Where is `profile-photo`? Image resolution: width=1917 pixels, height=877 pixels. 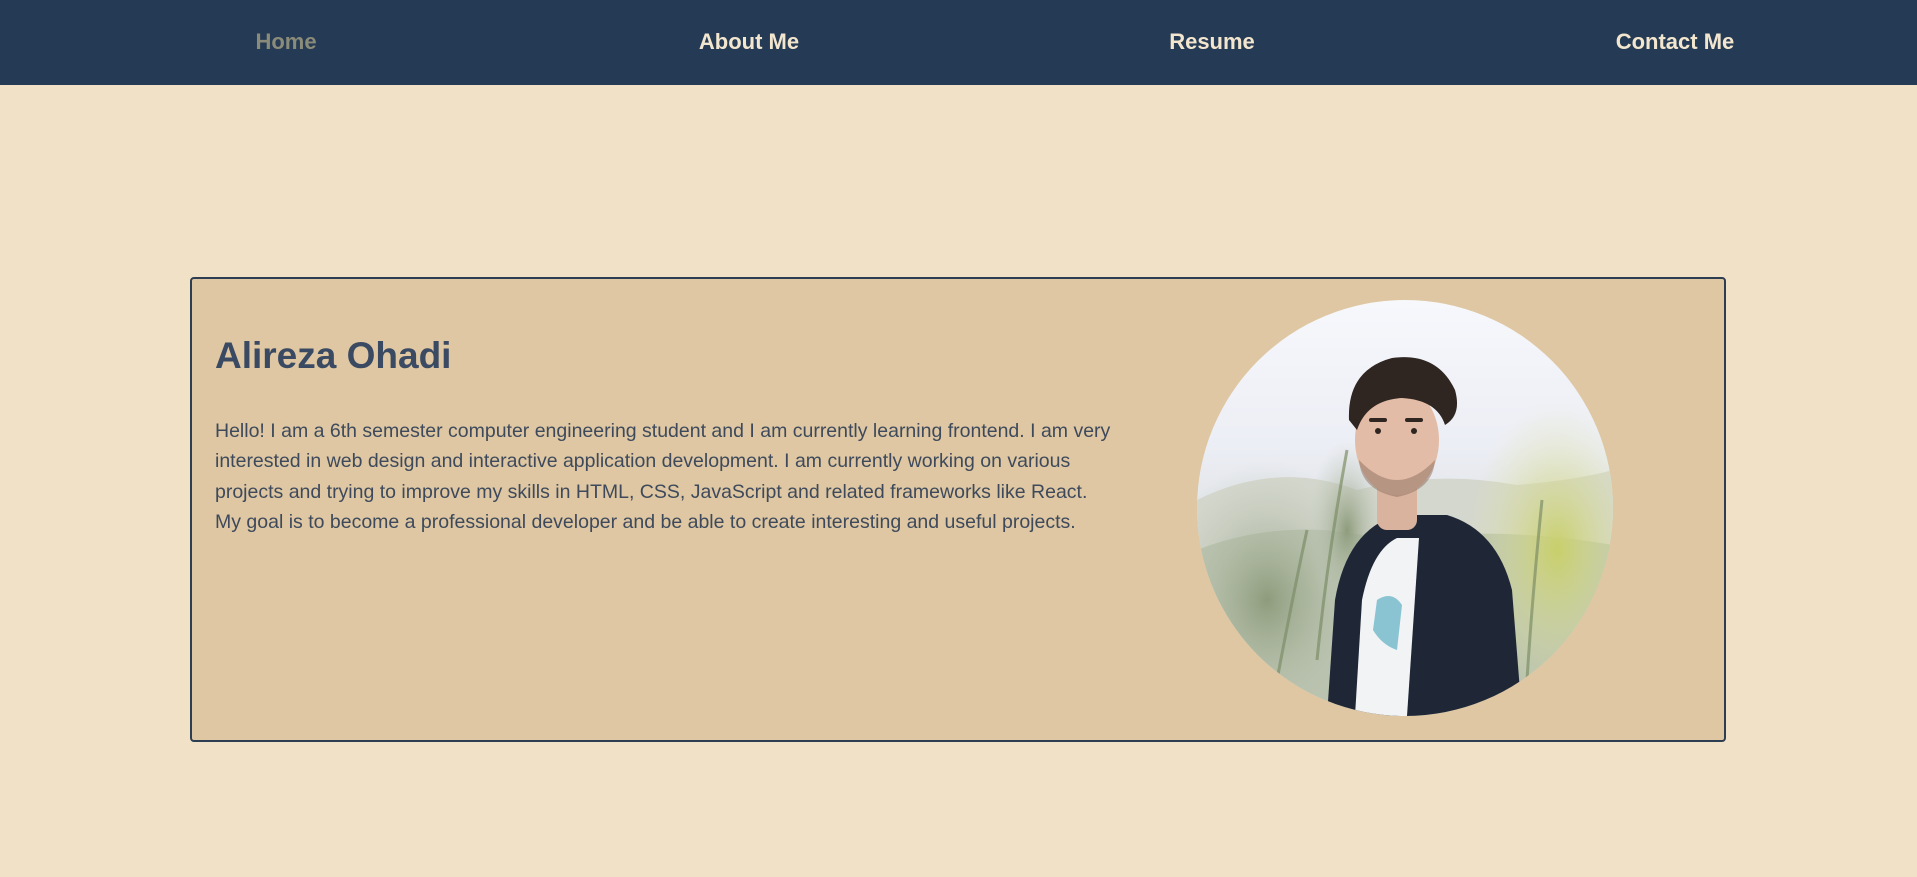 profile-photo is located at coordinates (1405, 508).